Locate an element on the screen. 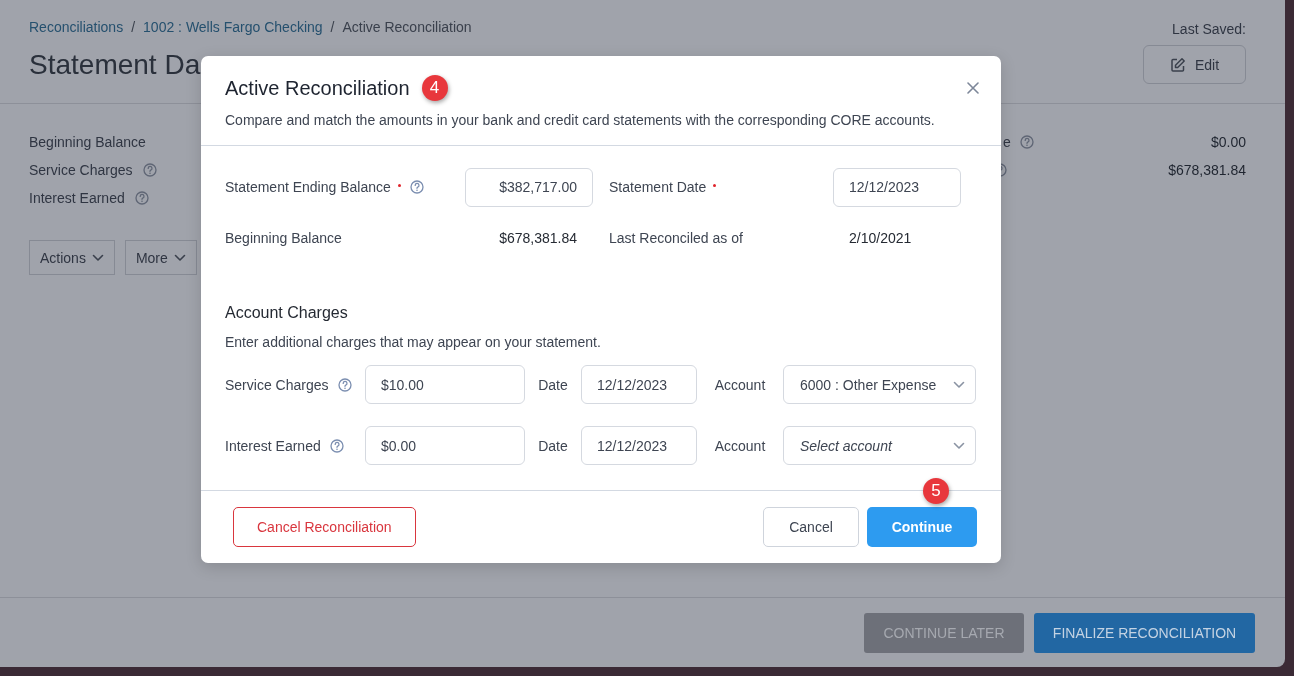 The width and height of the screenshot is (1294, 676). field-label: Last Reconciled as of is located at coordinates (676, 238).